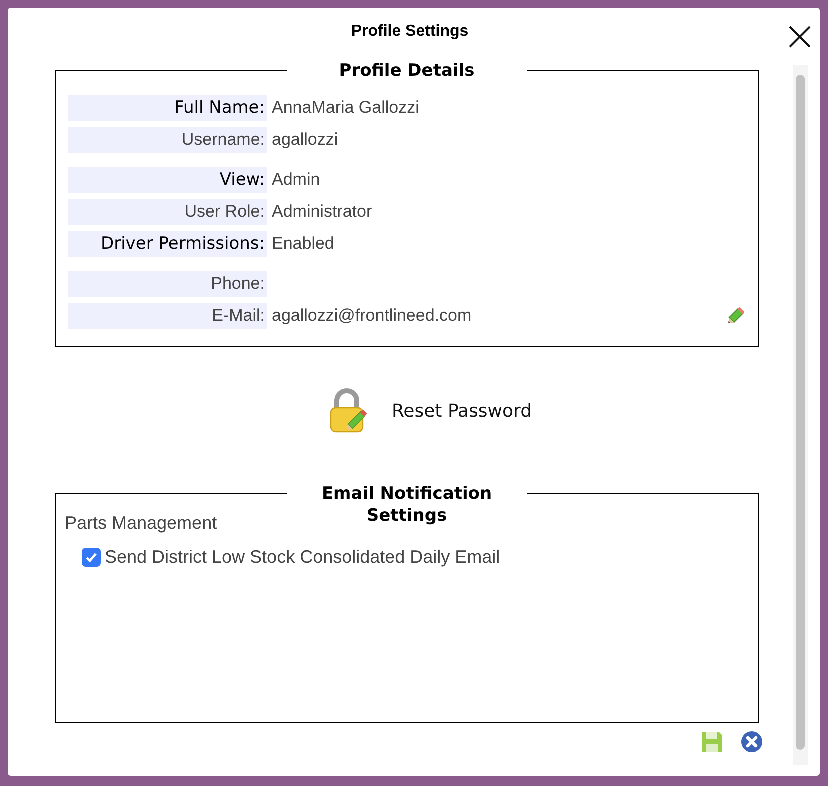 The height and width of the screenshot is (786, 828). I want to click on field-value: agallozzi@frontlineed.com, so click(372, 316).